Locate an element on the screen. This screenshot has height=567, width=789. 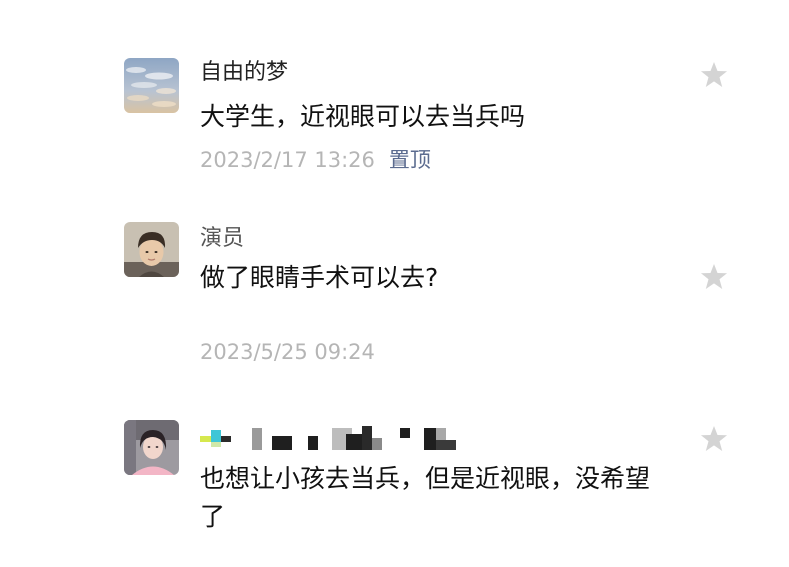
username: 演员 is located at coordinates (222, 239).